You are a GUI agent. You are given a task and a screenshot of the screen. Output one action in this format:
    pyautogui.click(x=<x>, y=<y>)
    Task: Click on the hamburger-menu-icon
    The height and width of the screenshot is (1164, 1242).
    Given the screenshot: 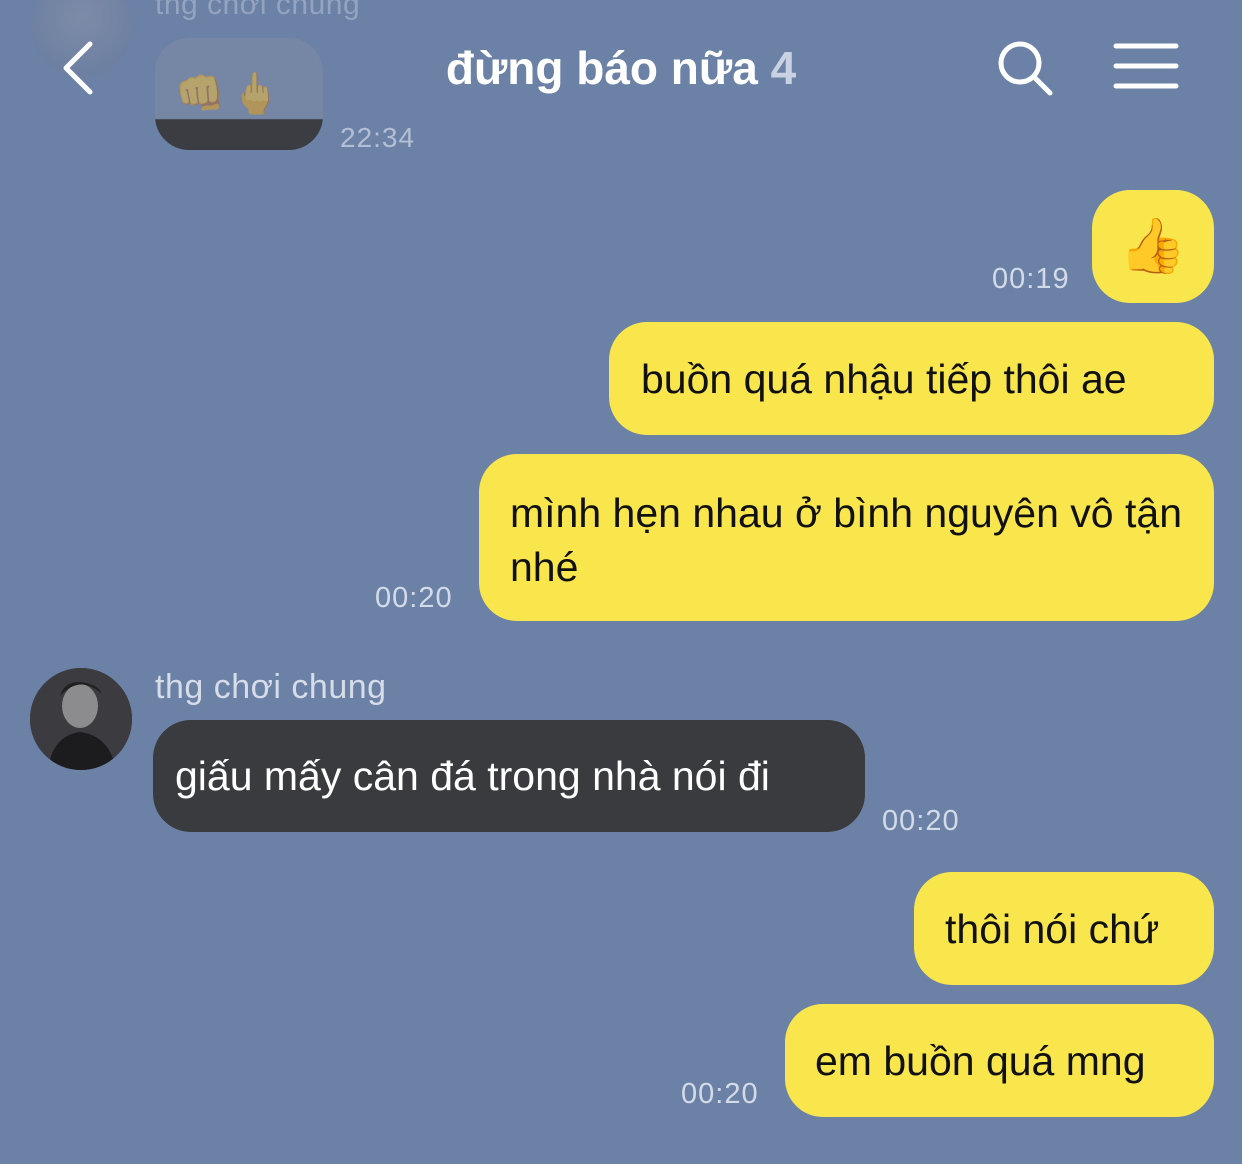 What is the action you would take?
    pyautogui.click(x=1146, y=66)
    